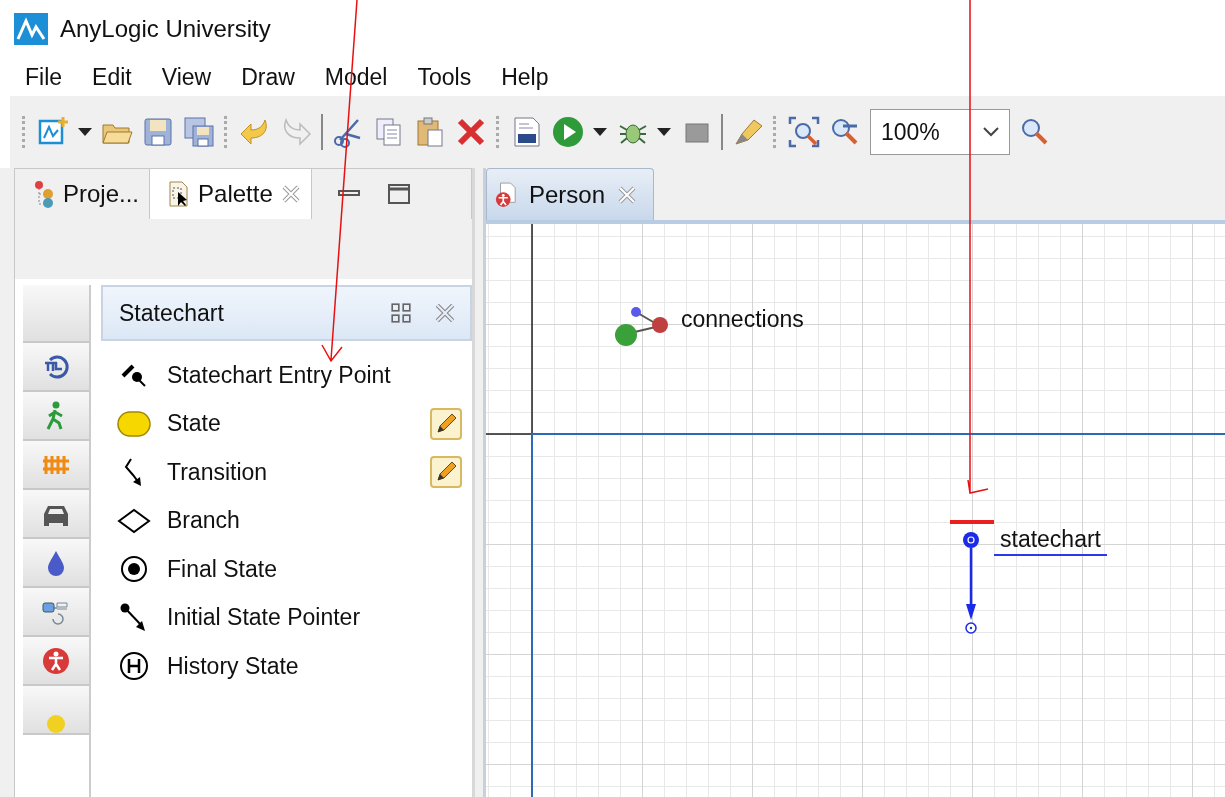  Describe the element at coordinates (31, 29) in the screenshot. I see `app-logo-icon` at that location.